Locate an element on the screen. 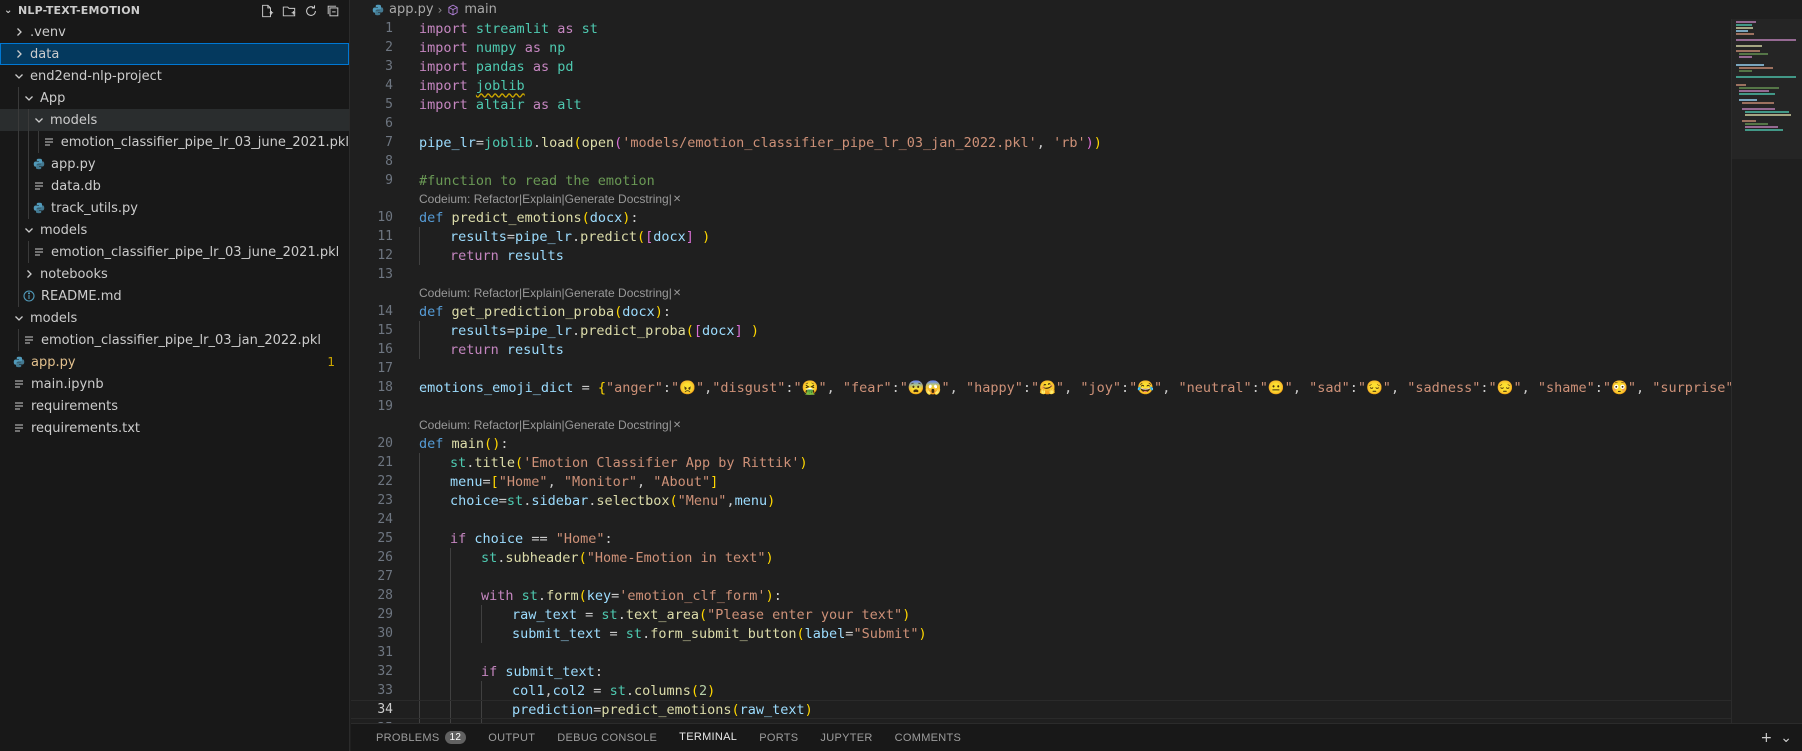  code-line: 12 return results is located at coordinates (1041, 255).